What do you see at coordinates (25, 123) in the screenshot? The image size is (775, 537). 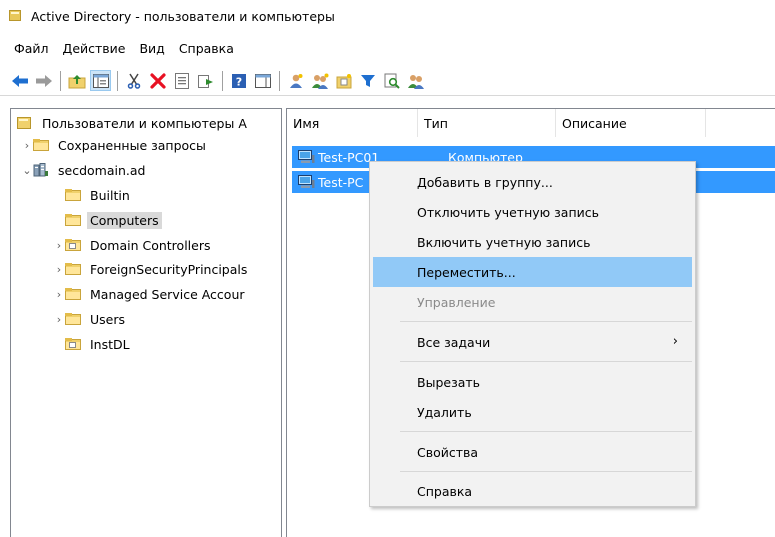 I see `aduc-snapin-icon` at bounding box center [25, 123].